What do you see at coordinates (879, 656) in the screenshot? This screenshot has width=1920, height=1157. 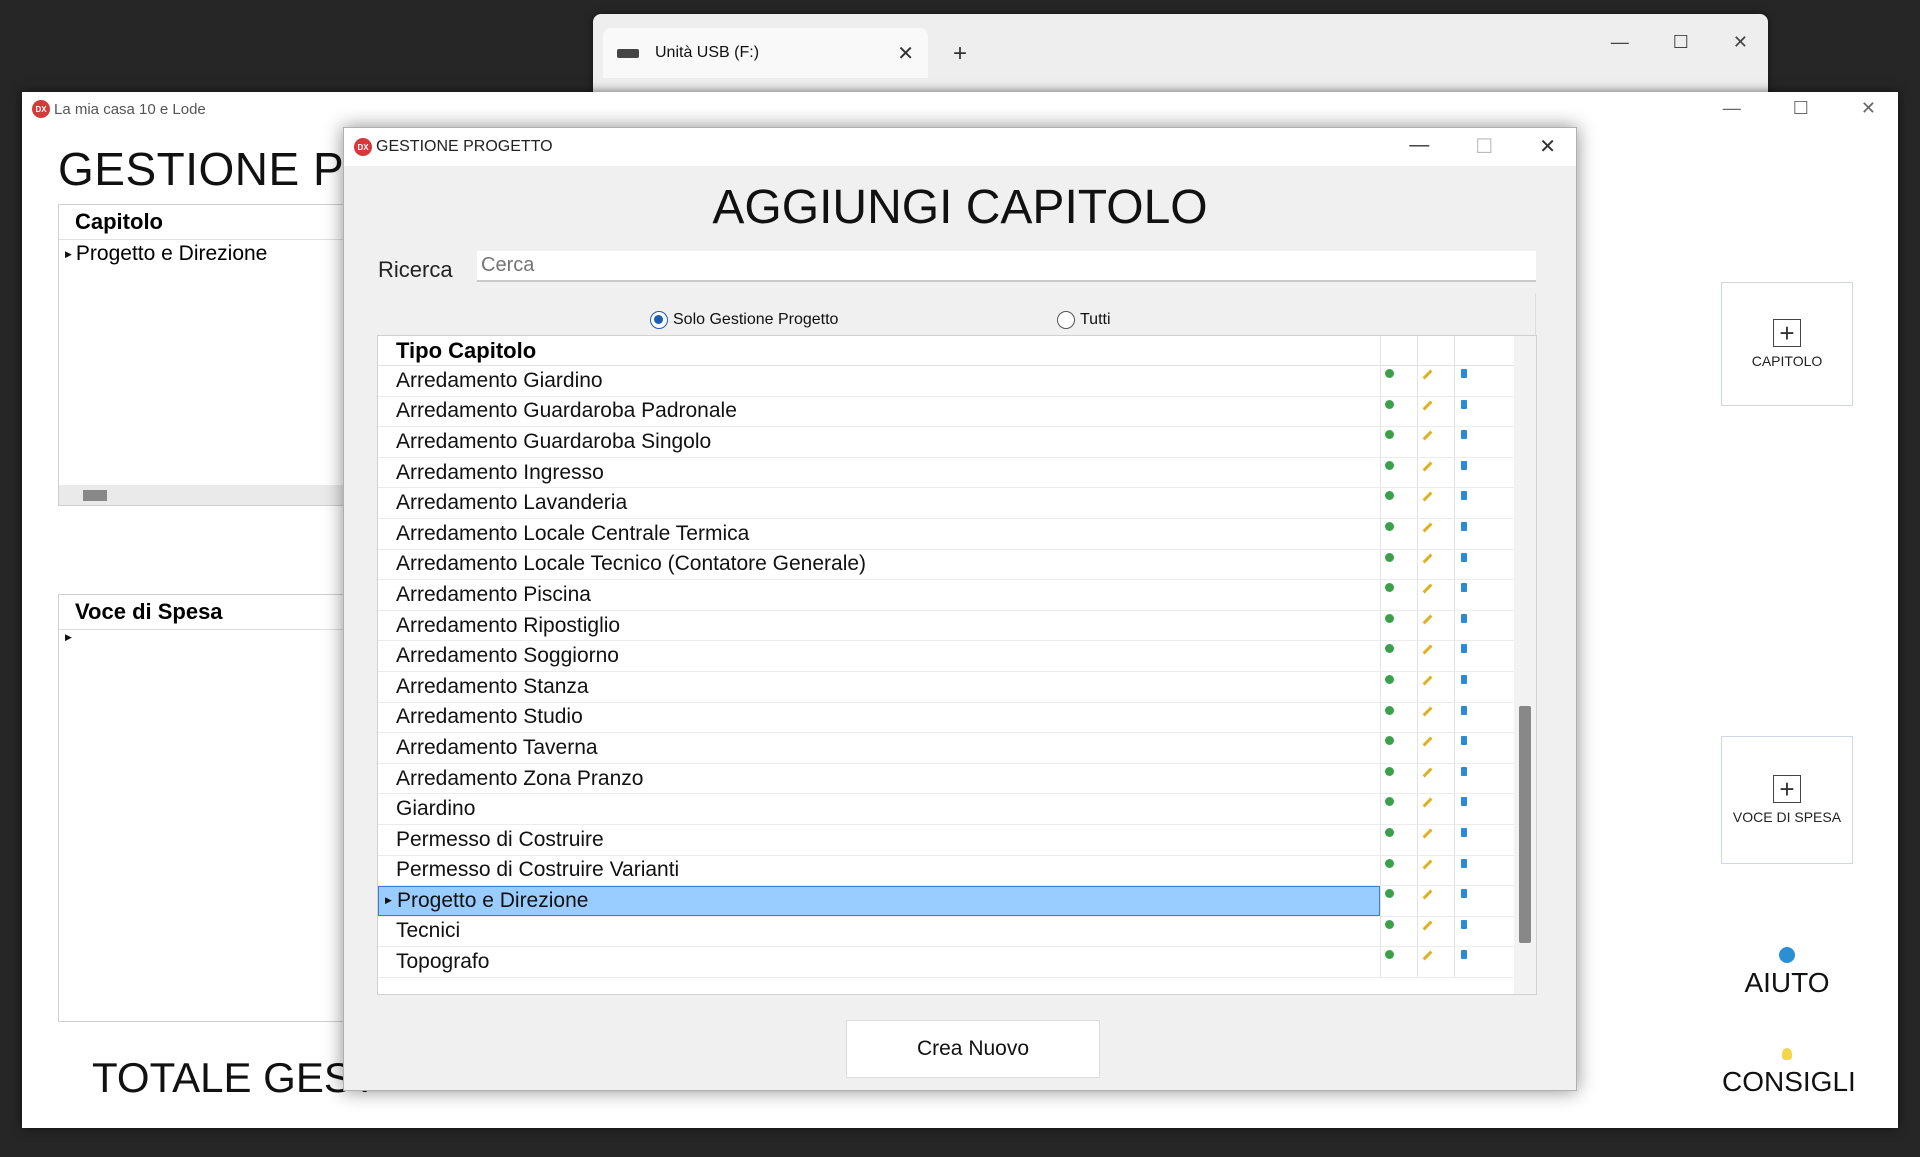 I see `tipo-capitolo-cell: Arredamento Soggiorno` at bounding box center [879, 656].